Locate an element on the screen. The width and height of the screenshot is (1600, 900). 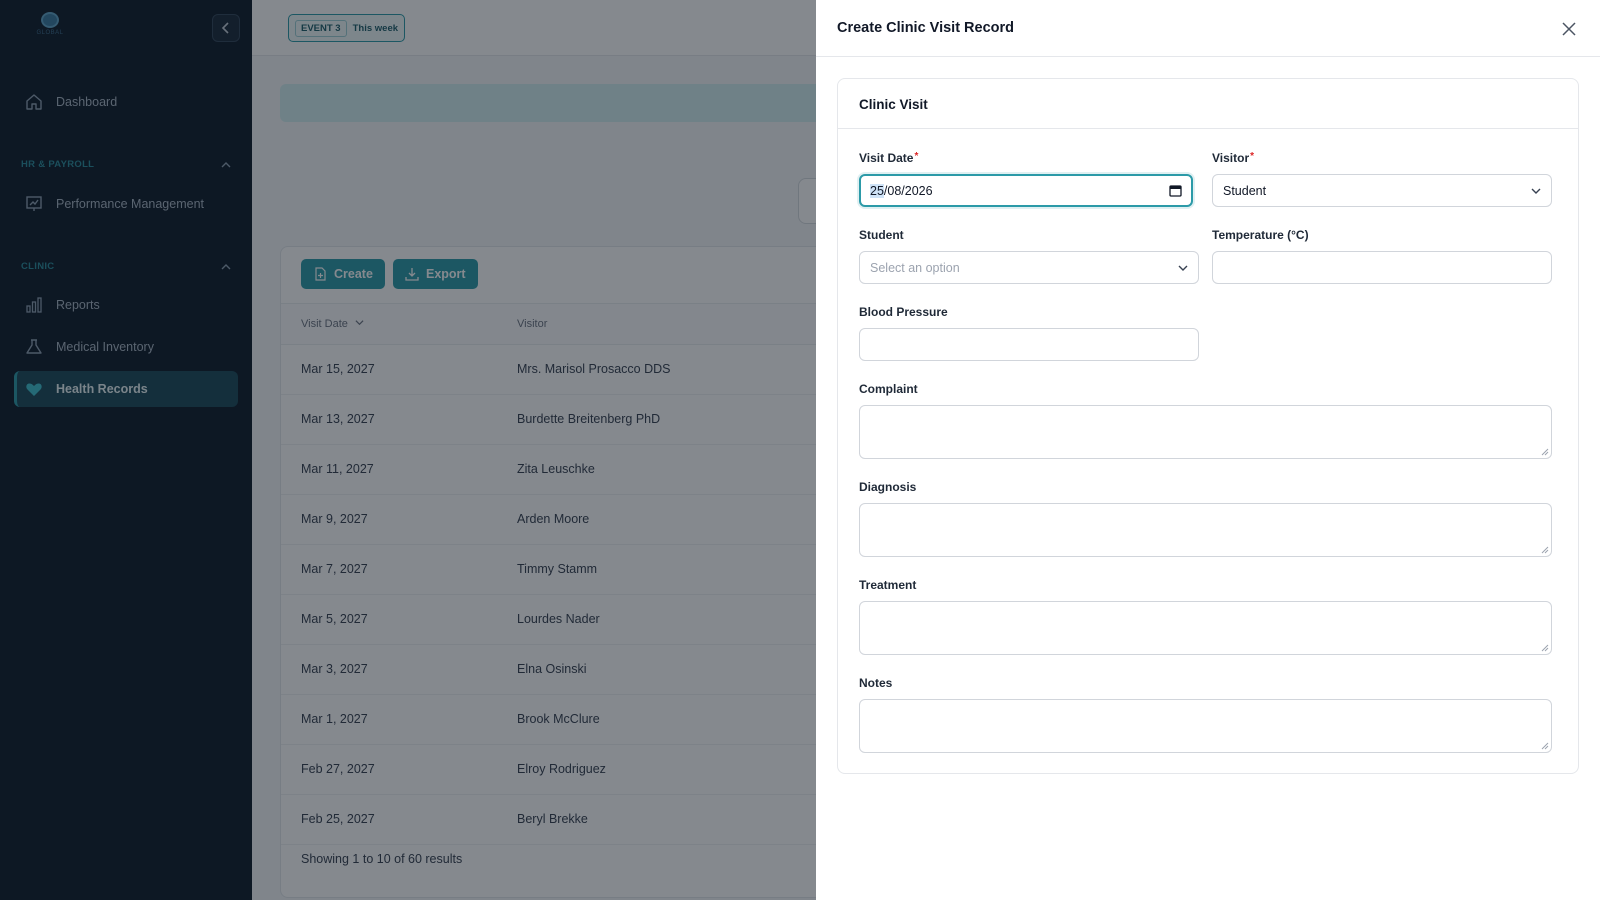
complaint-label: Complaint is located at coordinates (888, 389).